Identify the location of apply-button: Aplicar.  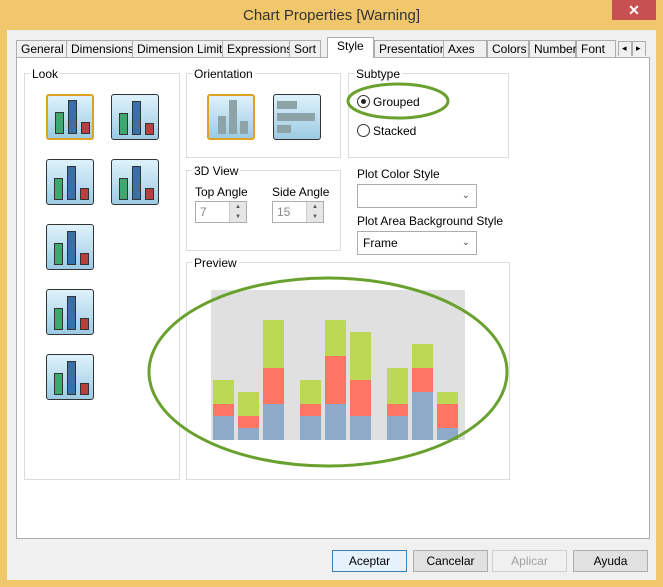
(529, 561).